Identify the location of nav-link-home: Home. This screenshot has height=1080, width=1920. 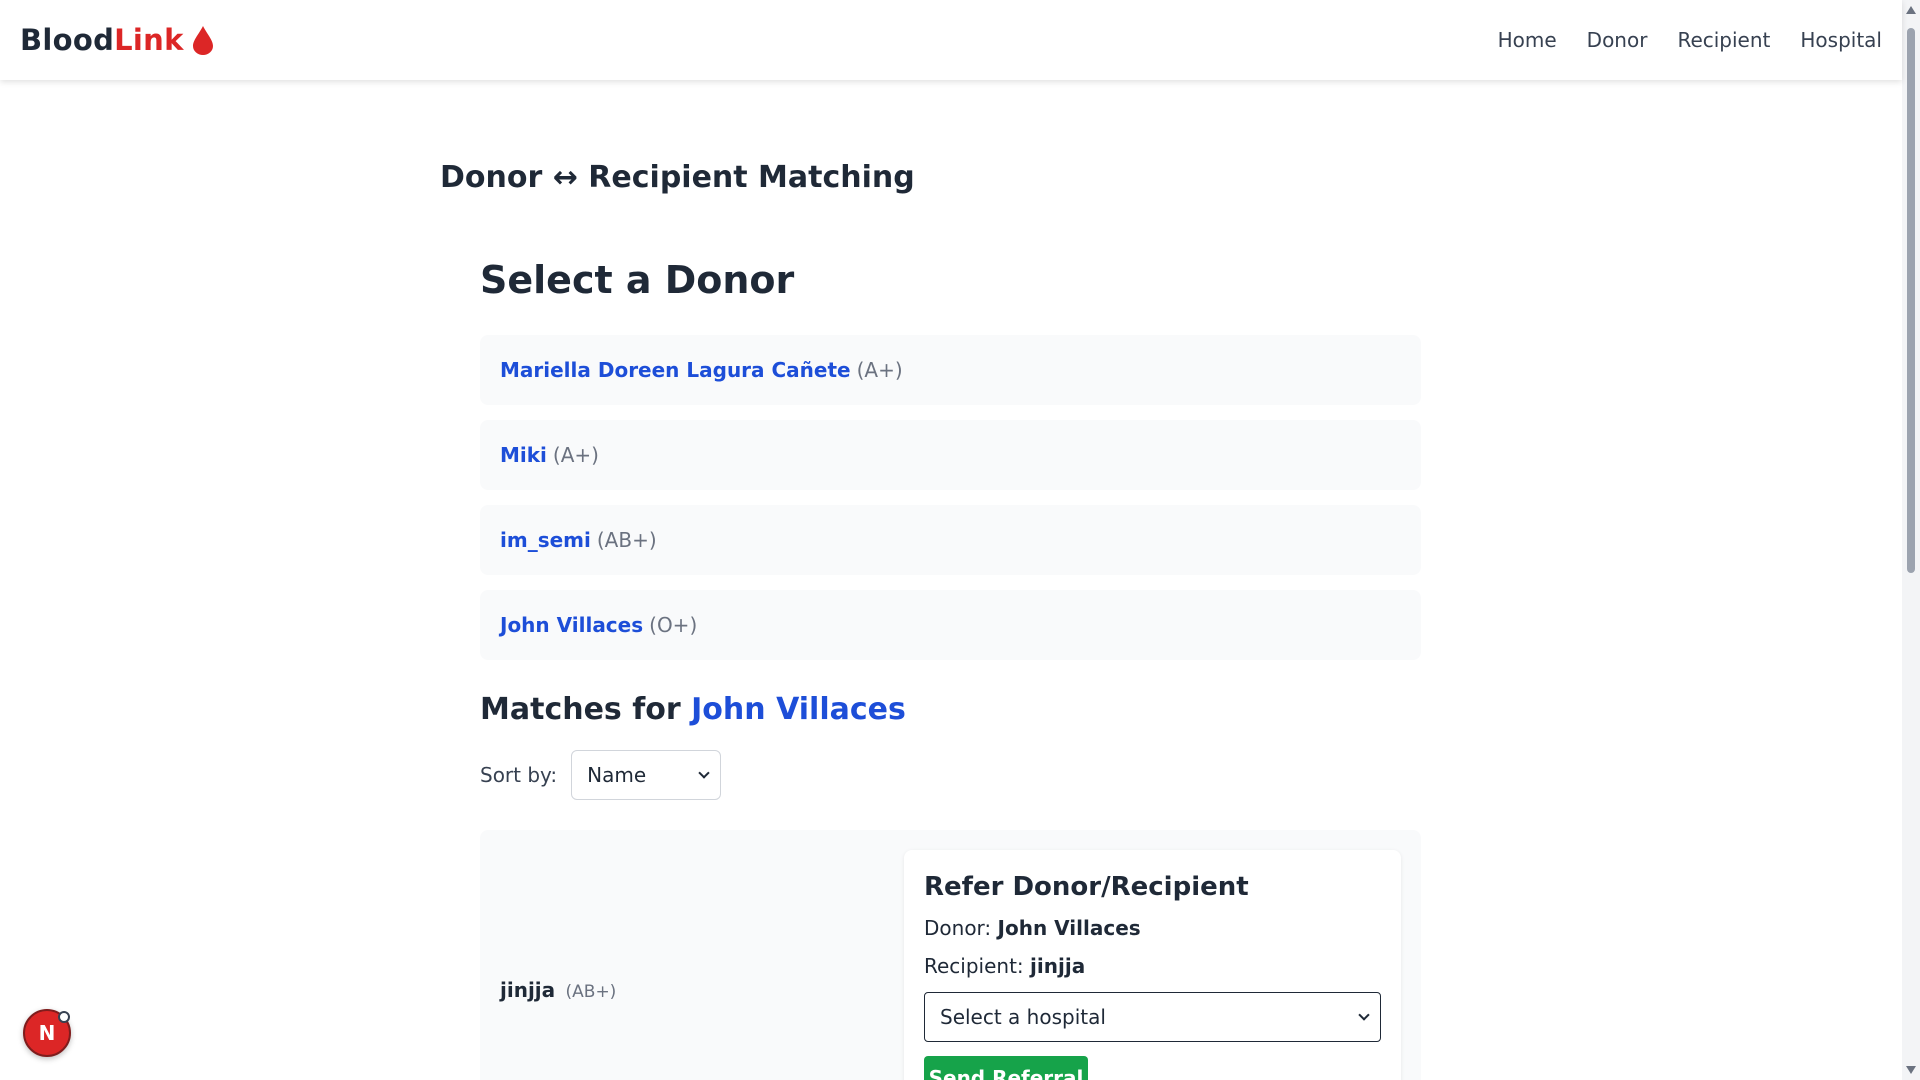
(1527, 40).